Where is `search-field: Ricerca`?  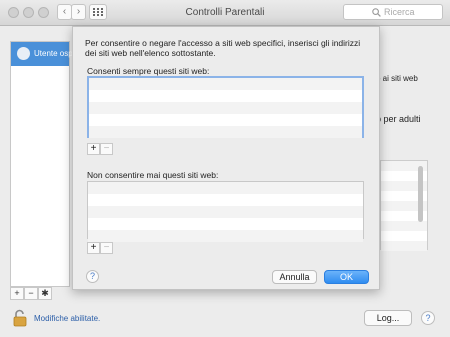 search-field: Ricerca is located at coordinates (393, 12).